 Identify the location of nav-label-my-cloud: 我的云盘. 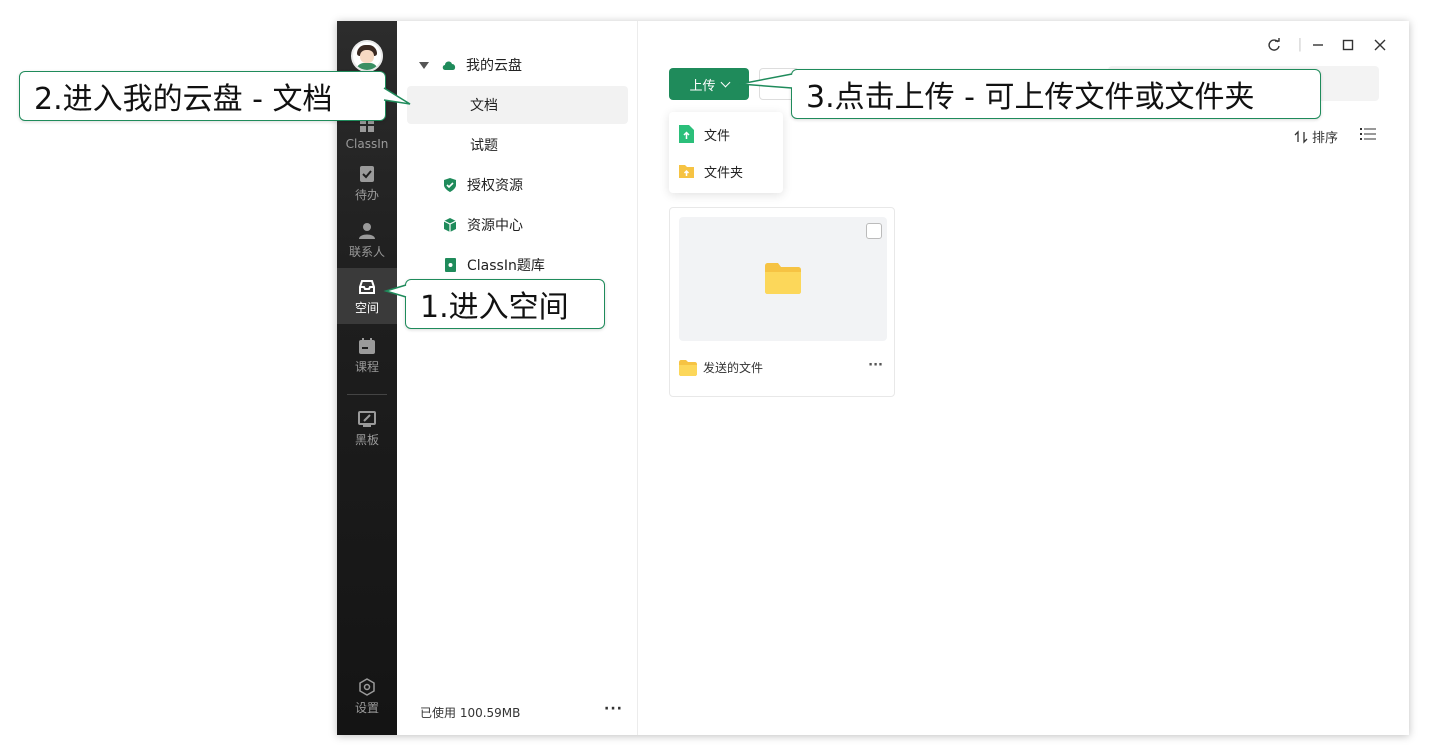
(494, 66).